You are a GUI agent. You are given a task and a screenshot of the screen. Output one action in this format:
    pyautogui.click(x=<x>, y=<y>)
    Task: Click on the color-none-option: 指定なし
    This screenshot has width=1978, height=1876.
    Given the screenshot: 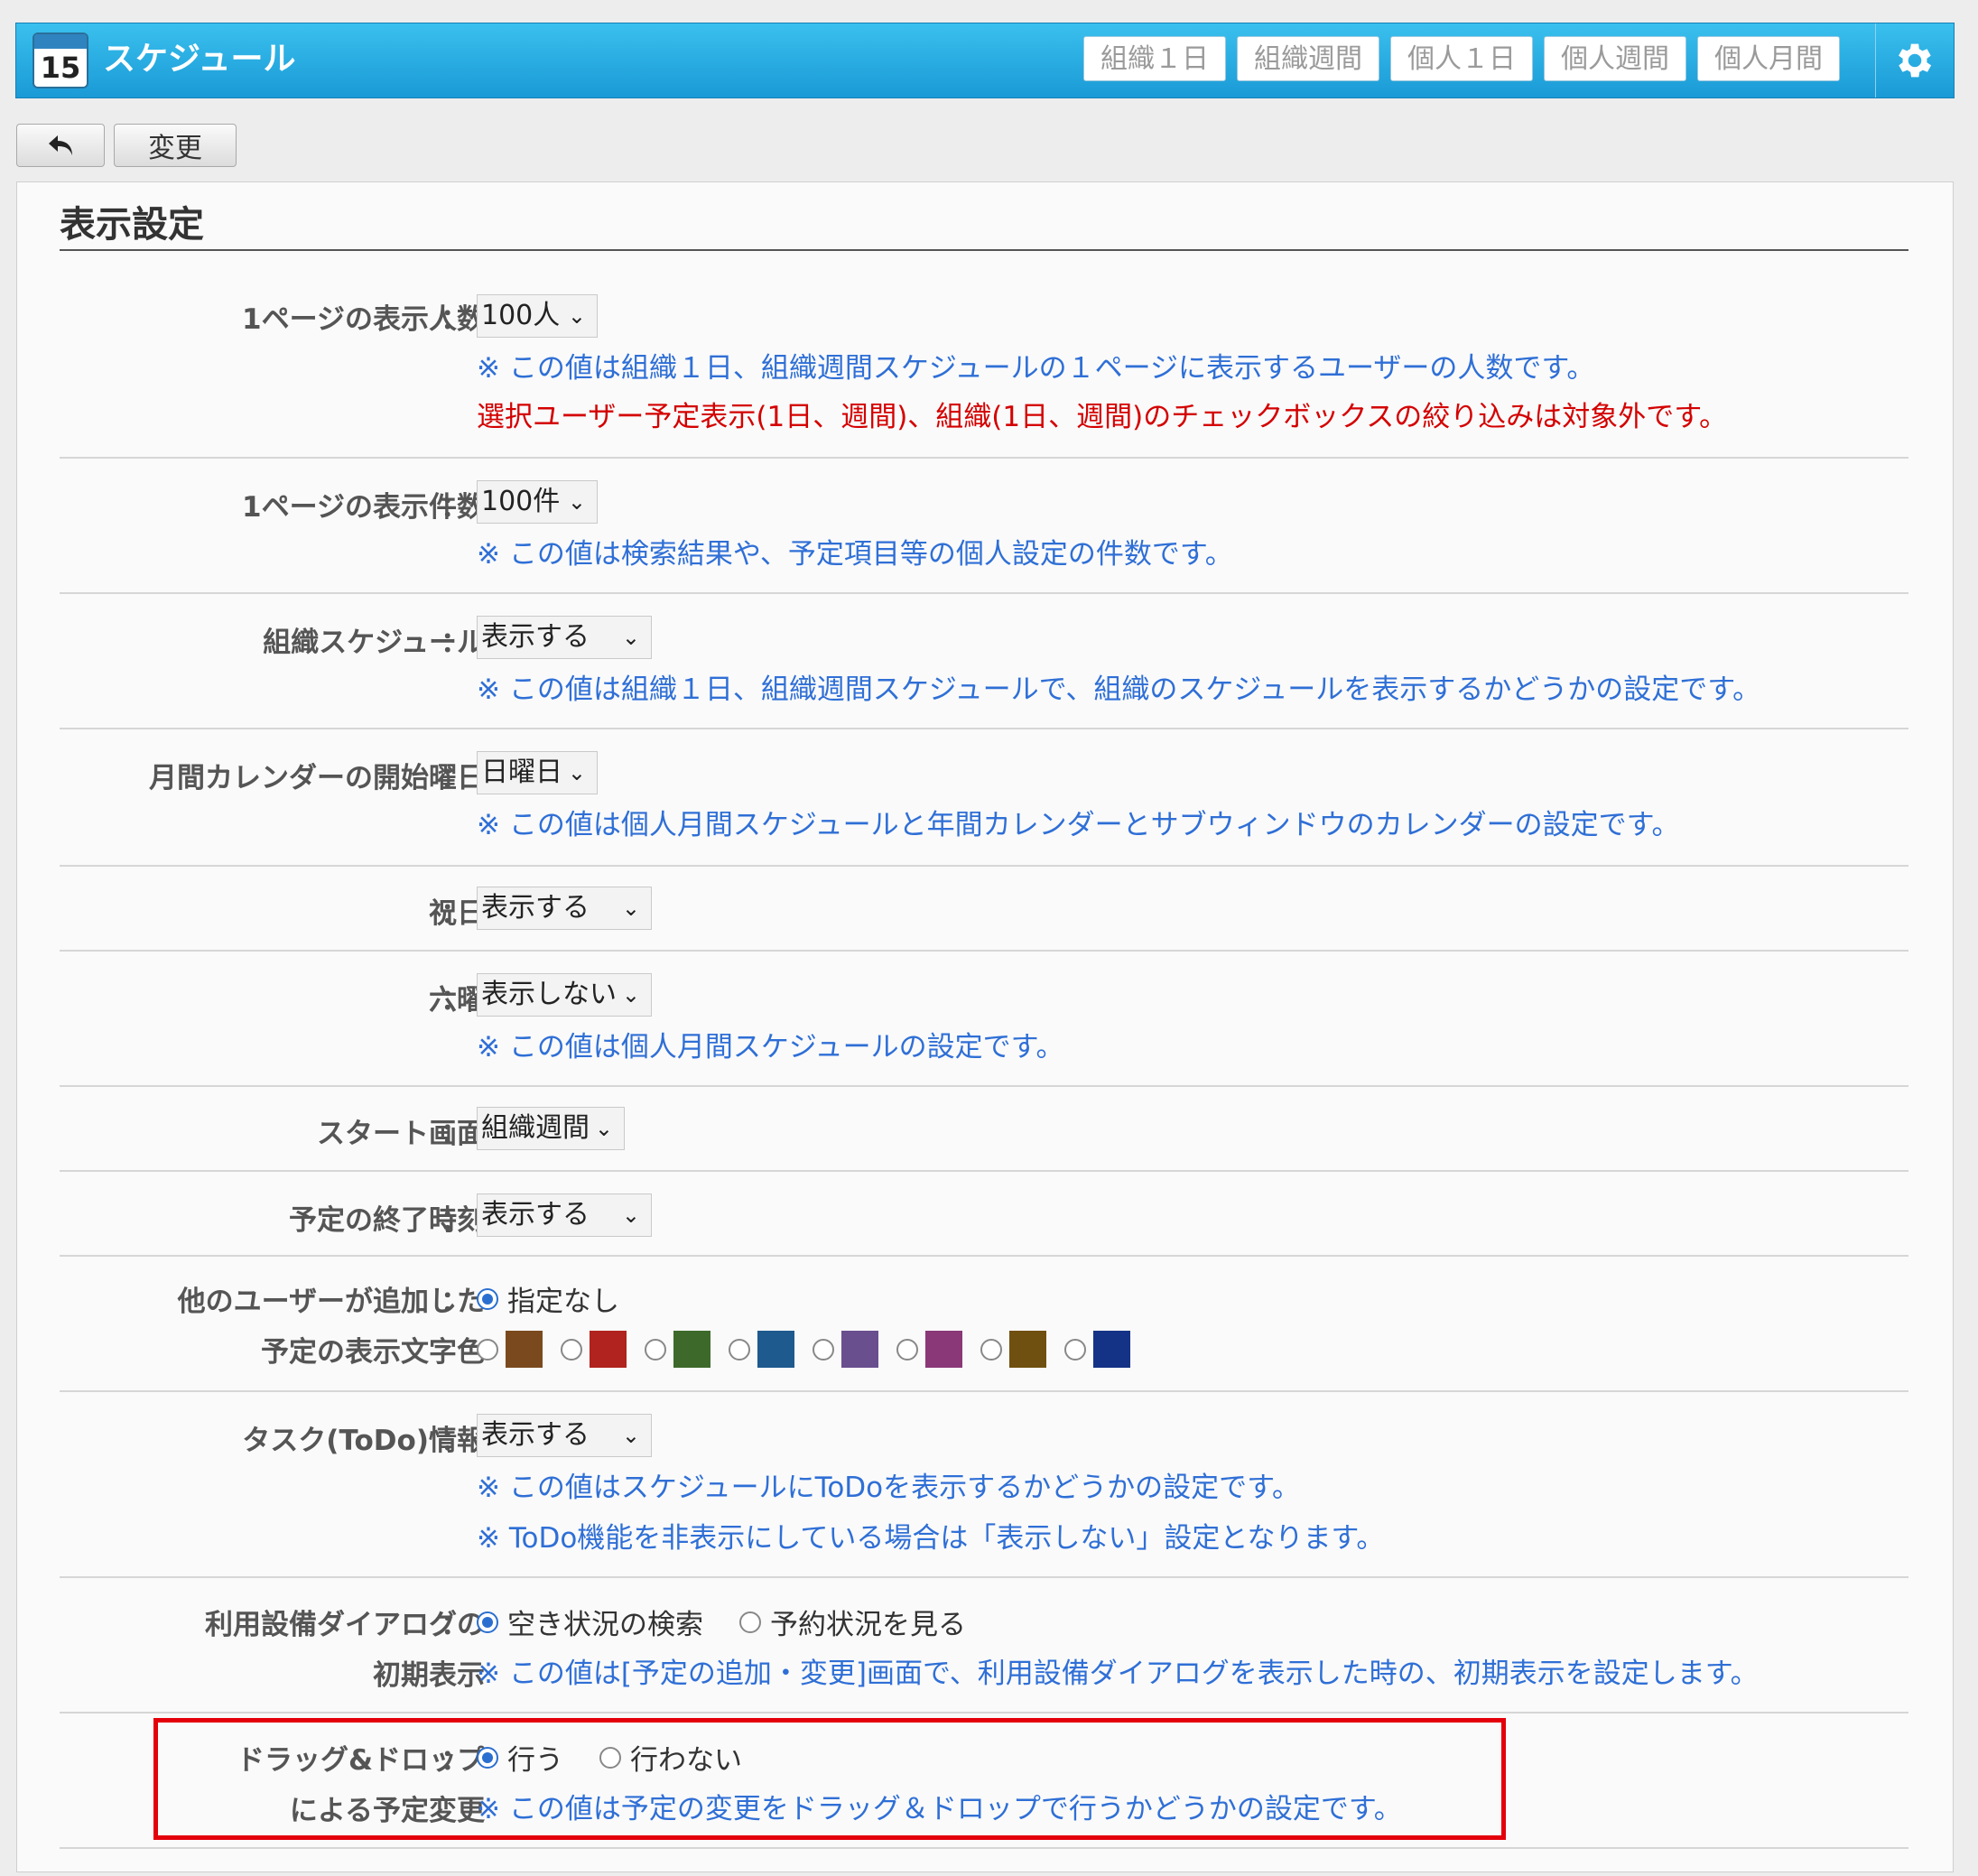 What is the action you would take?
    pyautogui.click(x=548, y=1298)
    